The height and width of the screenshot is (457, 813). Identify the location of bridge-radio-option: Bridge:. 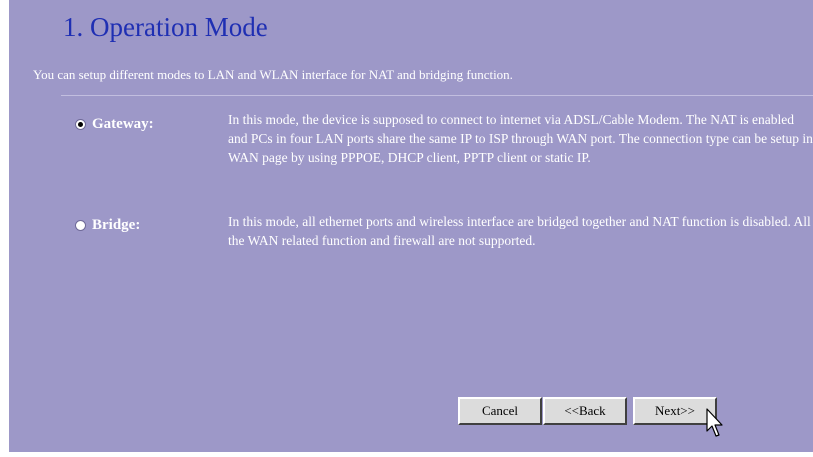
(107, 225).